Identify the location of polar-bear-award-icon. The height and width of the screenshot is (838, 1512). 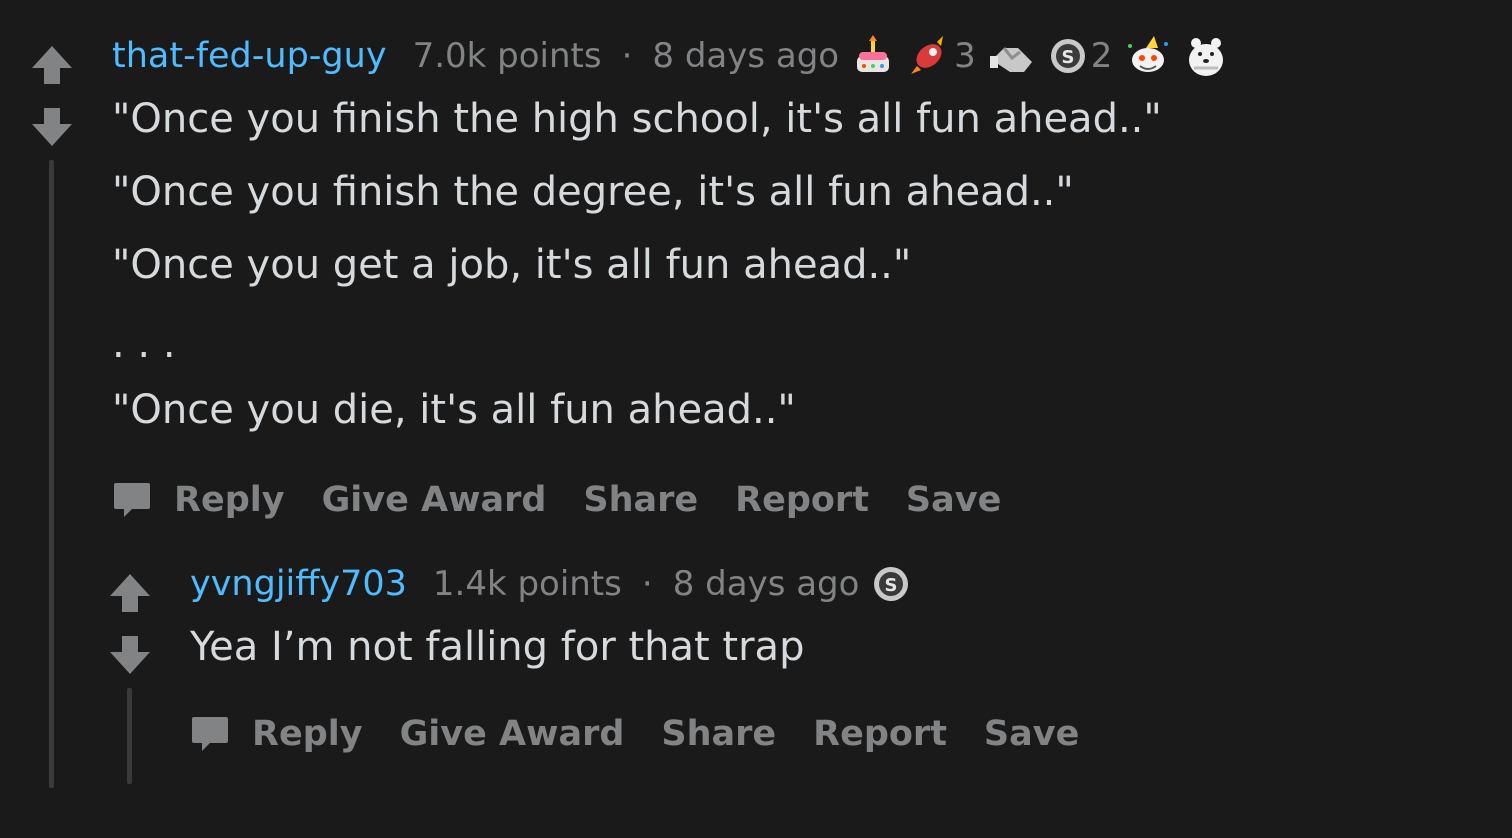
(1206, 57).